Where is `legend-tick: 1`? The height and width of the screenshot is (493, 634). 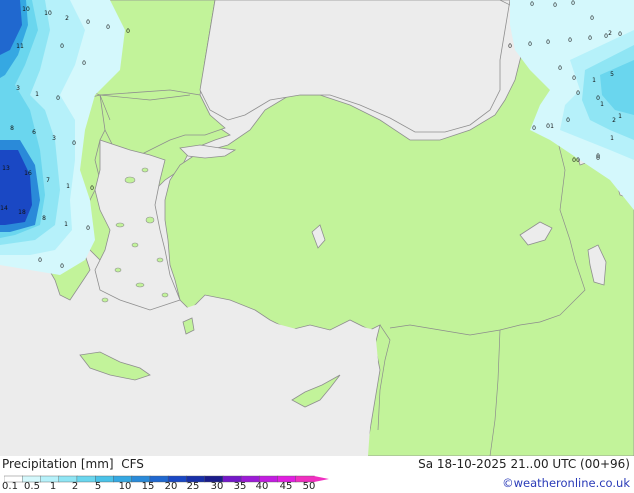
legend-tick: 1 is located at coordinates (53, 486).